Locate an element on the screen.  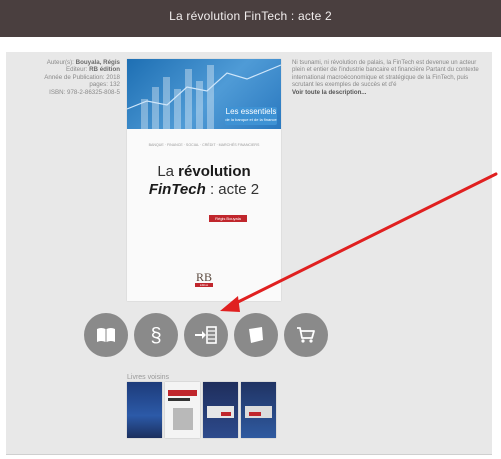
neighbor-book-3-cover is located at coordinates (220, 412).